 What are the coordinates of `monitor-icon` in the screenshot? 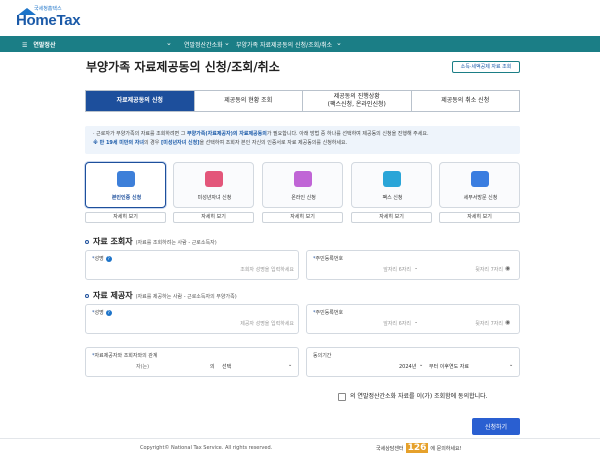 It's located at (303, 179).